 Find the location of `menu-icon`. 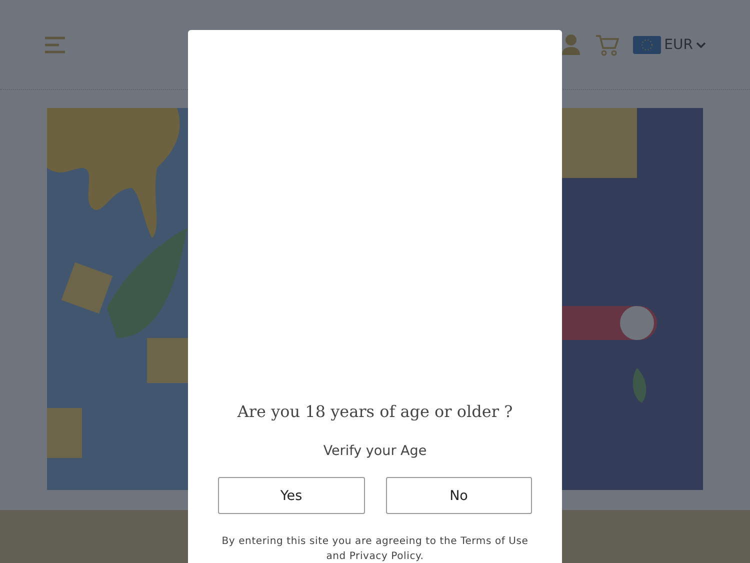

menu-icon is located at coordinates (55, 45).